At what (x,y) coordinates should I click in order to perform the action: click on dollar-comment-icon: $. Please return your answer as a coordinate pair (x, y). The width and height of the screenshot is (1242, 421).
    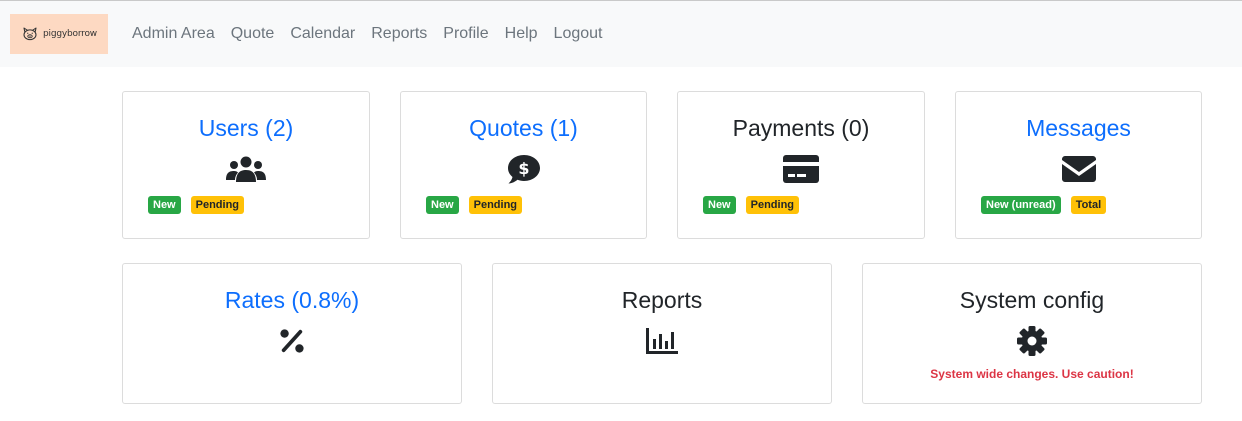
    Looking at the image, I should click on (524, 169).